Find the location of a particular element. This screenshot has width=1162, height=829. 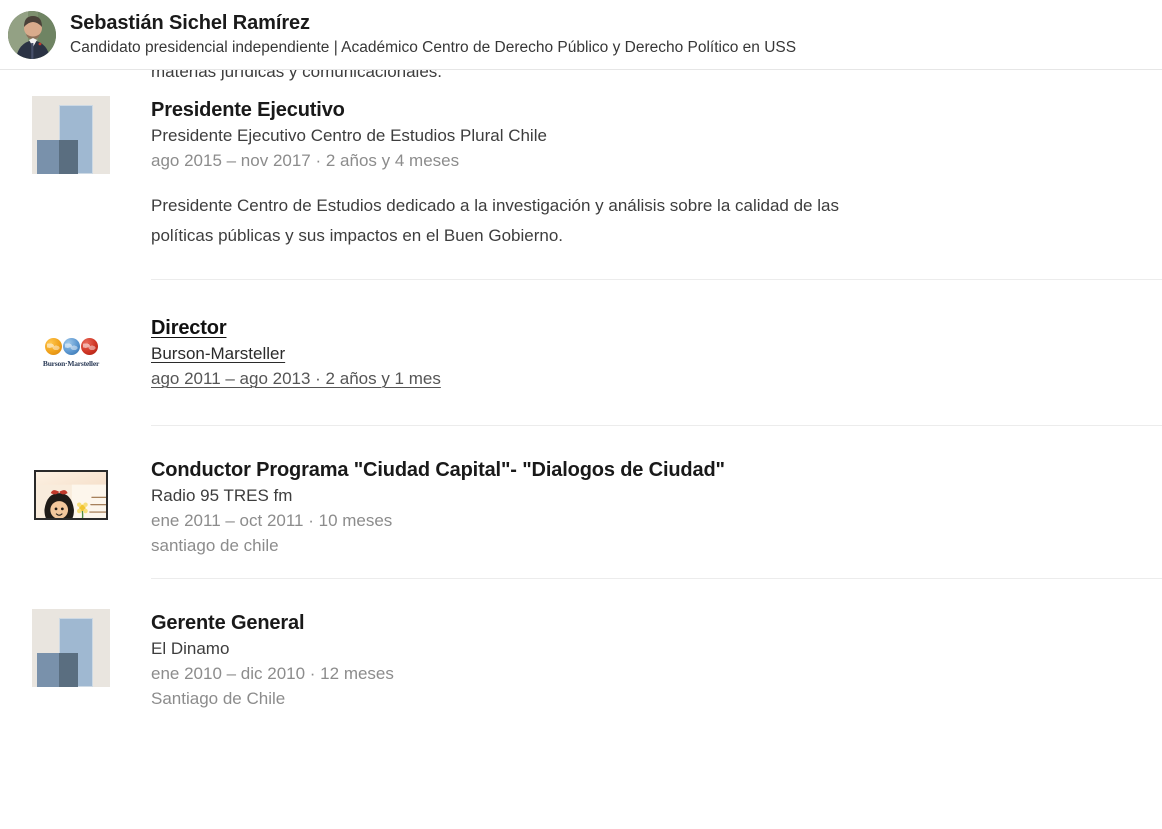

experience-dates: ene 2010 – dic 2010 · 12 meses is located at coordinates (272, 673).